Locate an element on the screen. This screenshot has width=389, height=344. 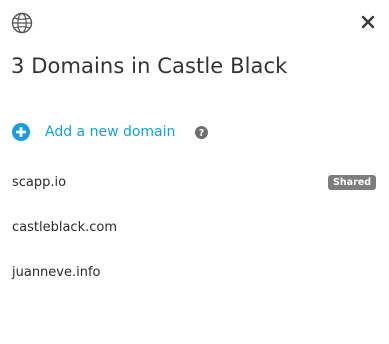
domain-row: scapp.io Shared is located at coordinates (194, 190).